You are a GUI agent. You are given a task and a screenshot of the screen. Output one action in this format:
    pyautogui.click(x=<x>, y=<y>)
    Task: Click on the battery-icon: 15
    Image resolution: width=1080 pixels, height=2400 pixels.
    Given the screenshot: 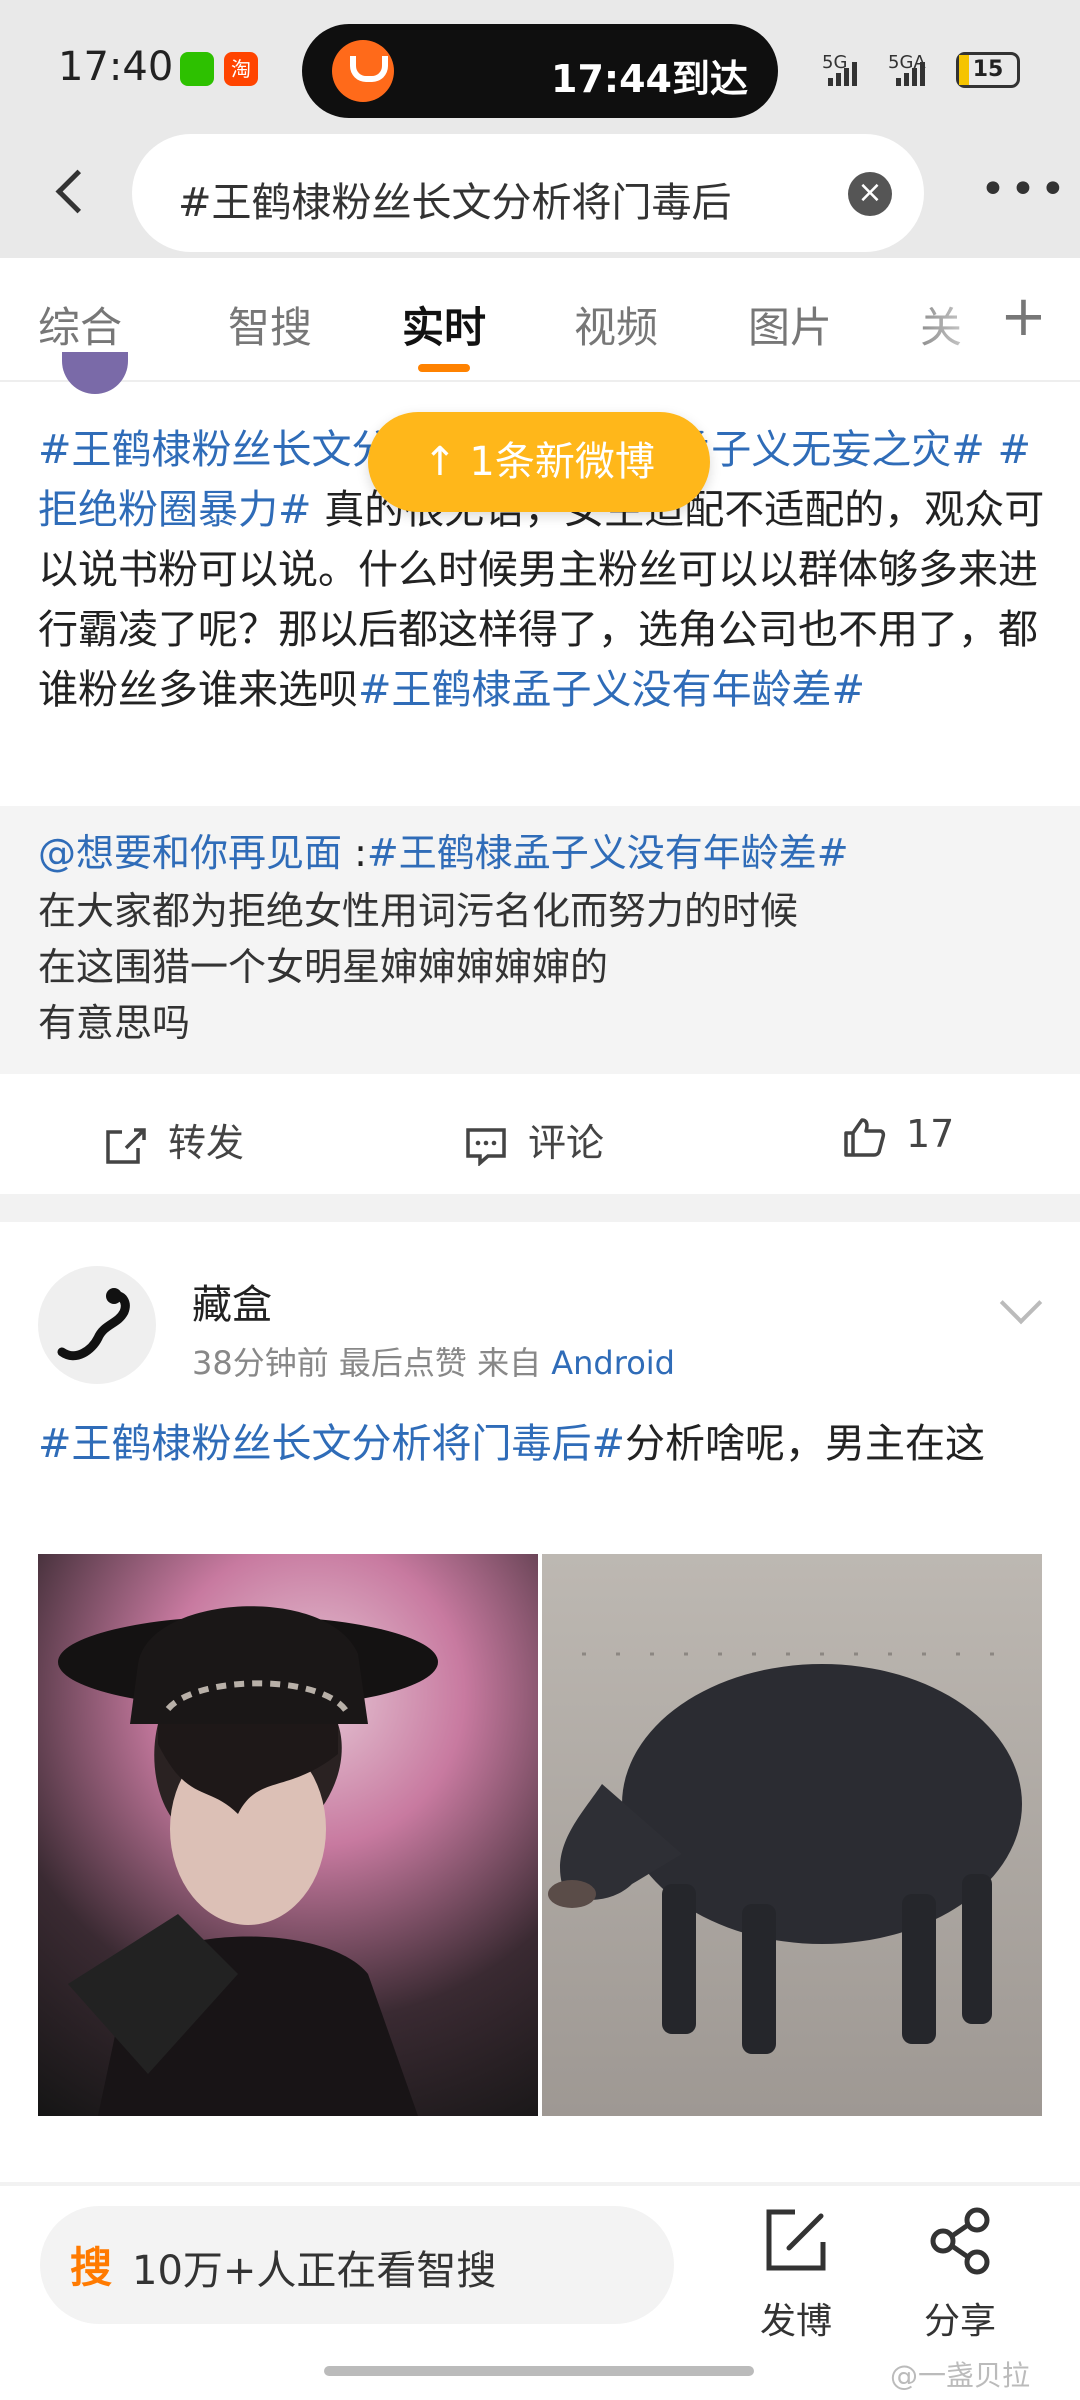 What is the action you would take?
    pyautogui.click(x=988, y=70)
    